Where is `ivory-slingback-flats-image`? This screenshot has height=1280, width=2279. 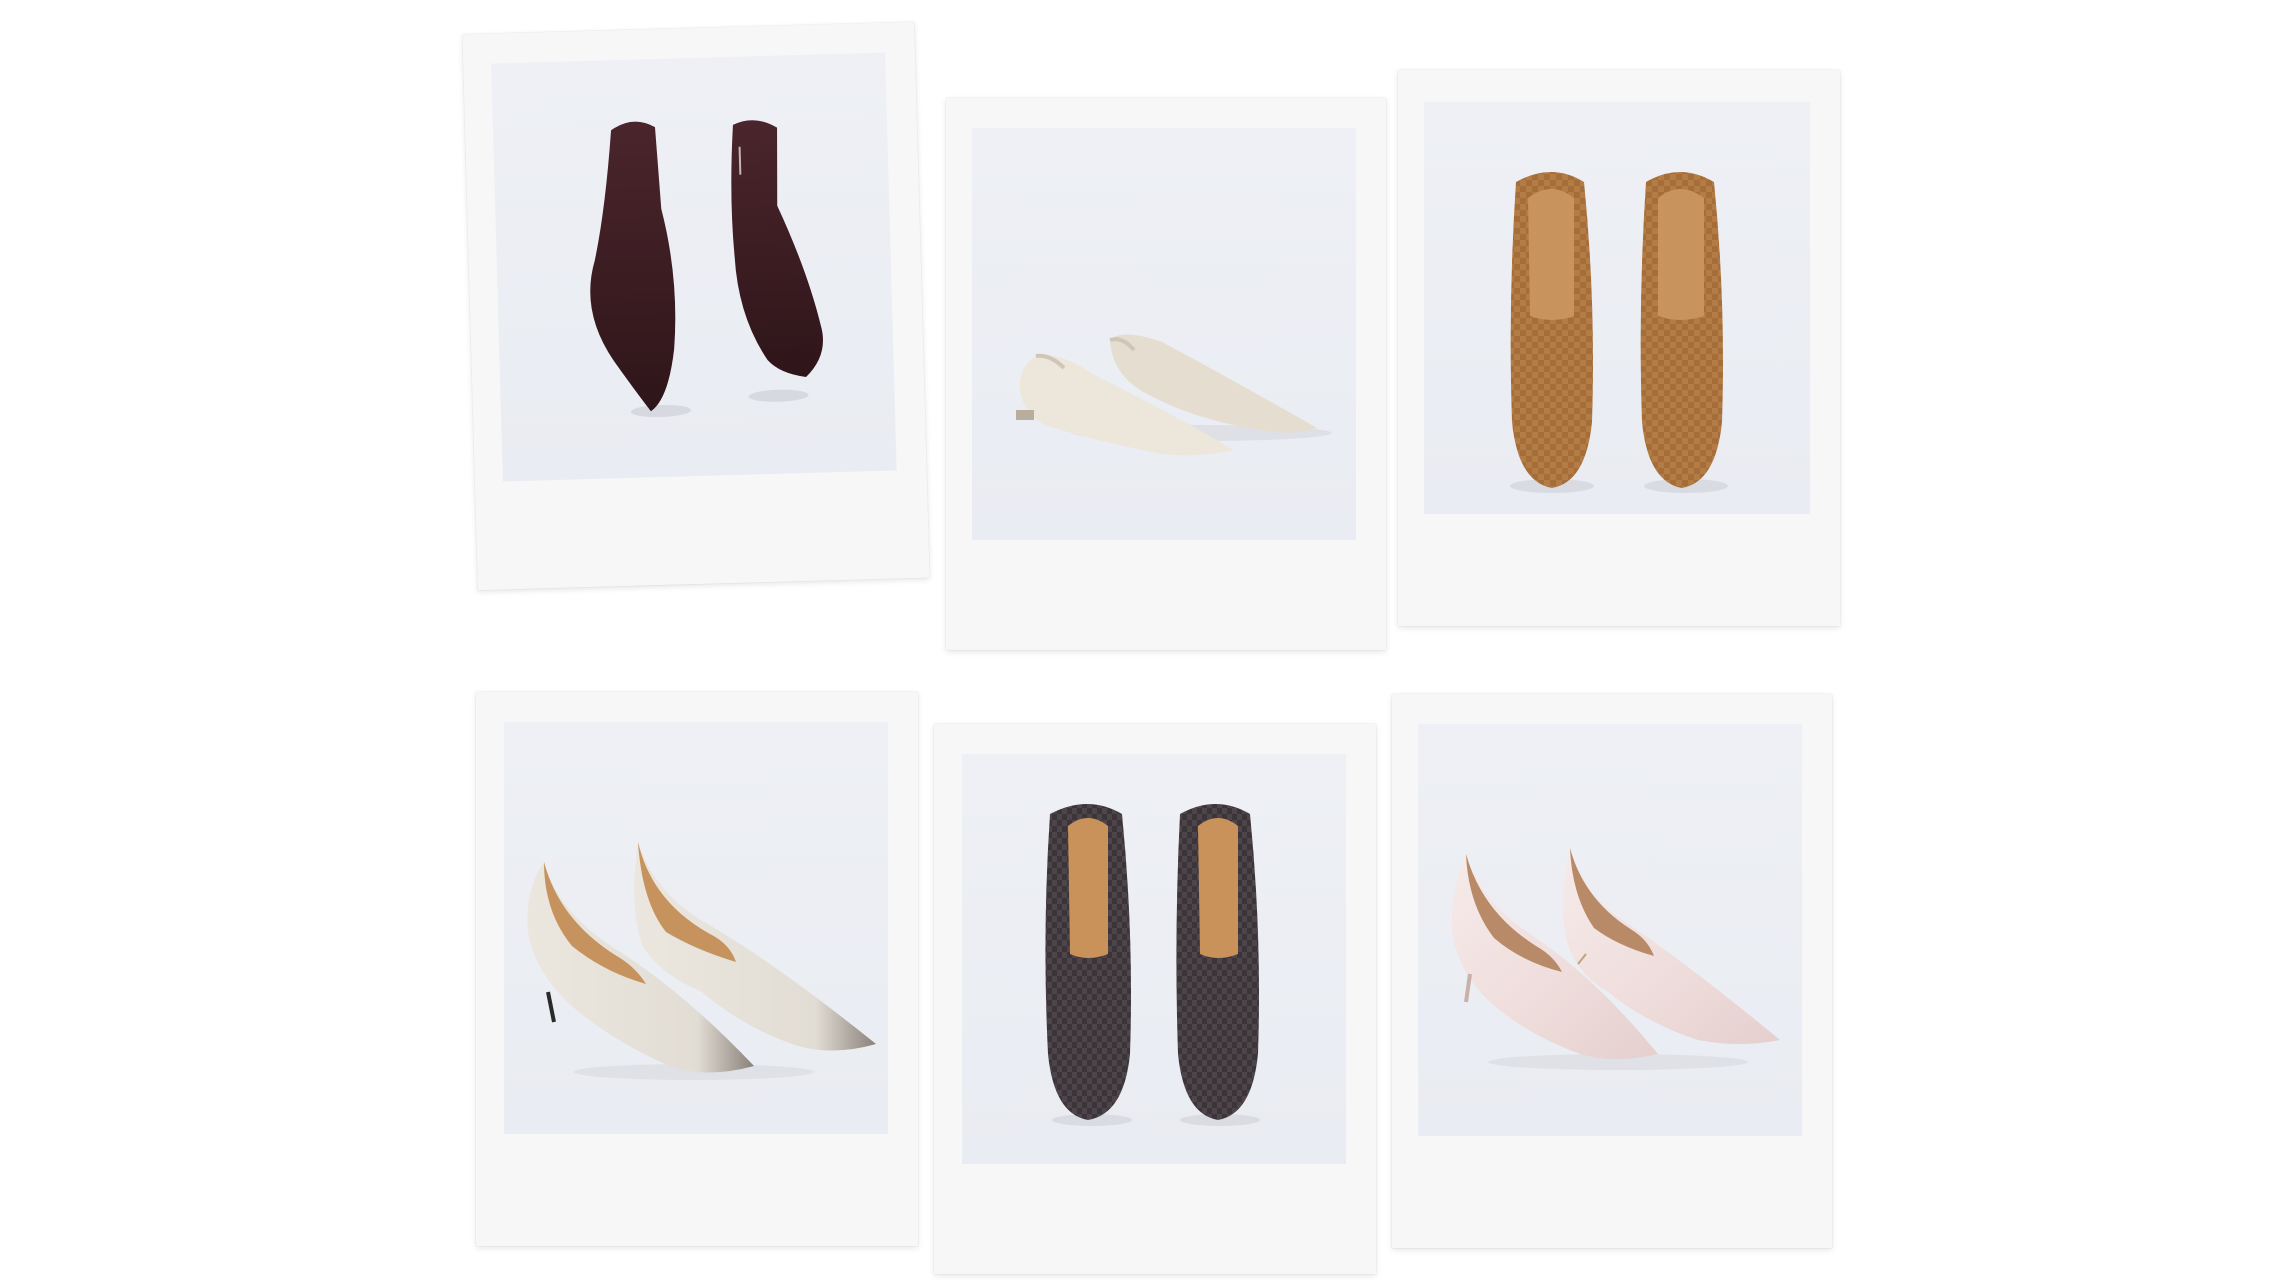
ivory-slingback-flats-image is located at coordinates (1174, 395).